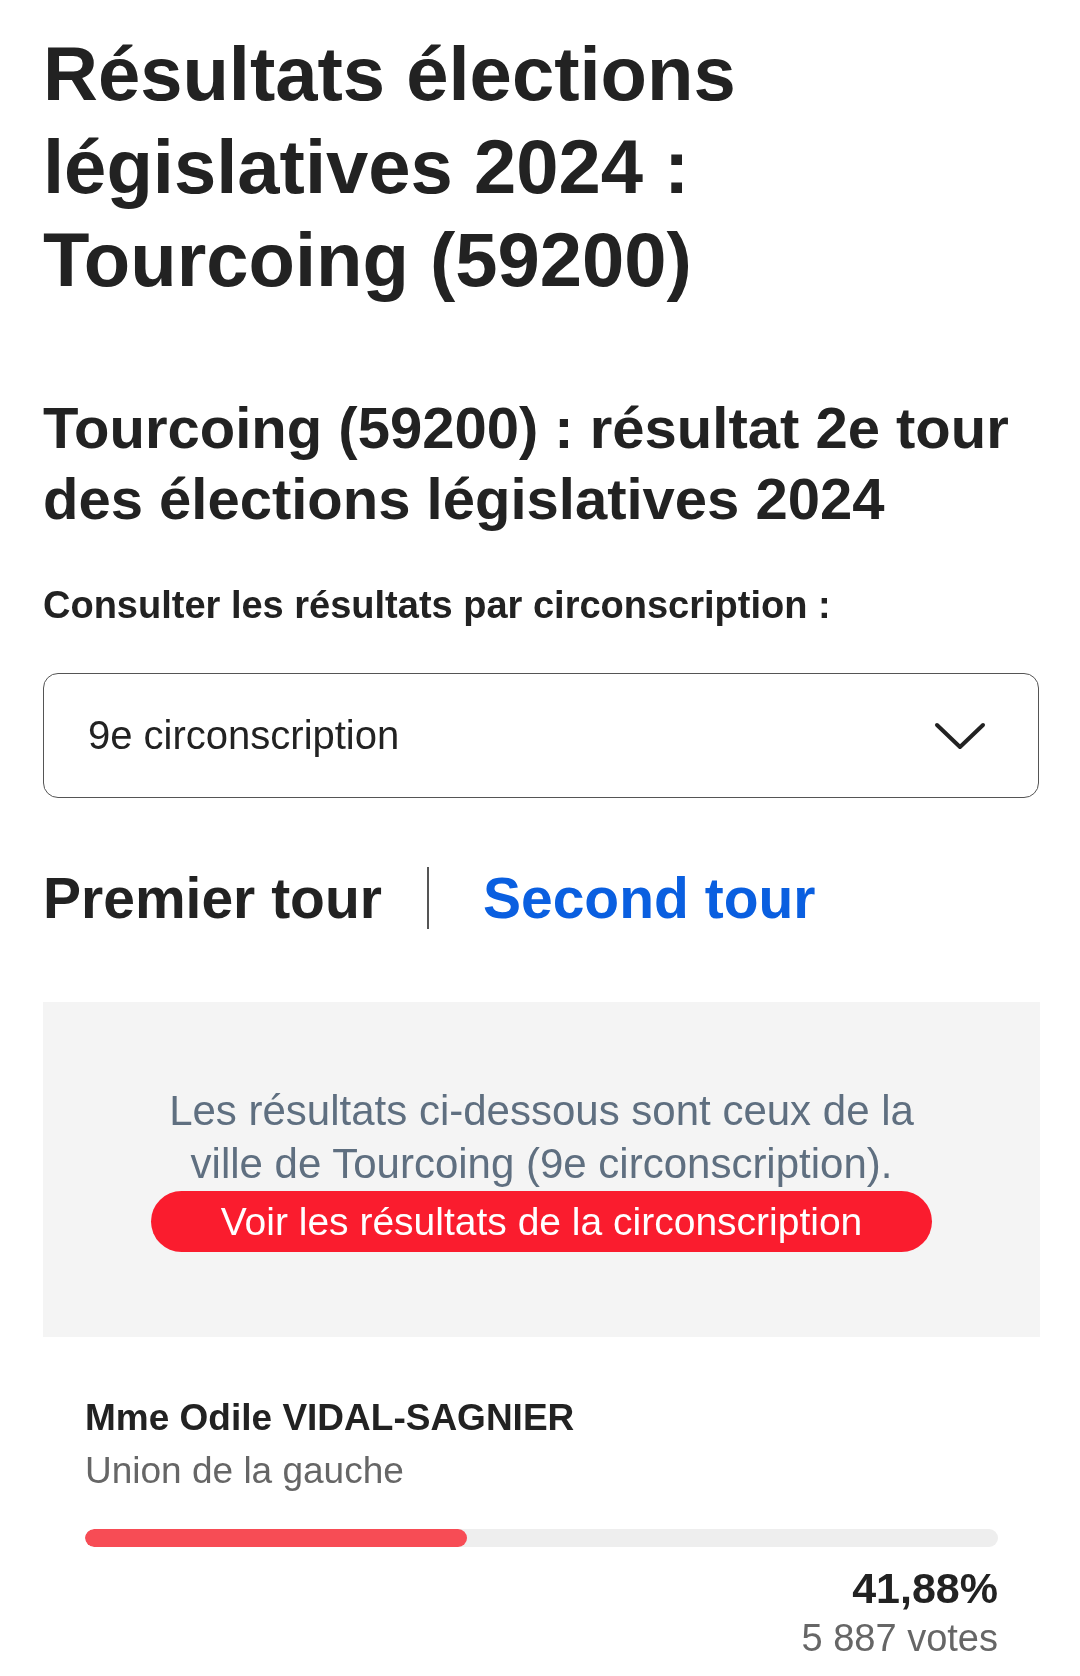 The width and height of the screenshot is (1080, 1676). Describe the element at coordinates (541, 1137) in the screenshot. I see `notice-text: Les résultats ci-dessous sont ceux de la ville de Tourcoing (9e circonscription).` at that location.